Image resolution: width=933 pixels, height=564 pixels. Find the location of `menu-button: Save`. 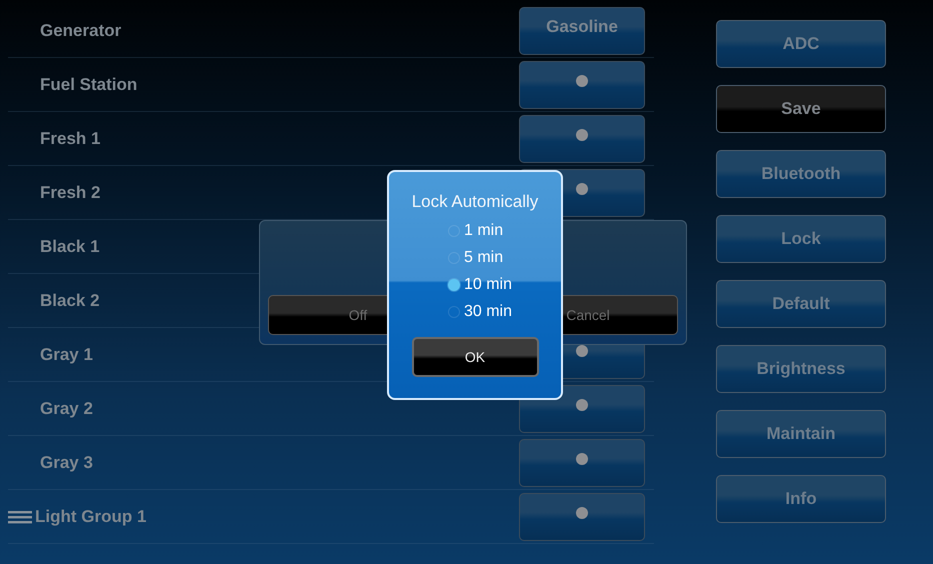

menu-button: Save is located at coordinates (801, 109).